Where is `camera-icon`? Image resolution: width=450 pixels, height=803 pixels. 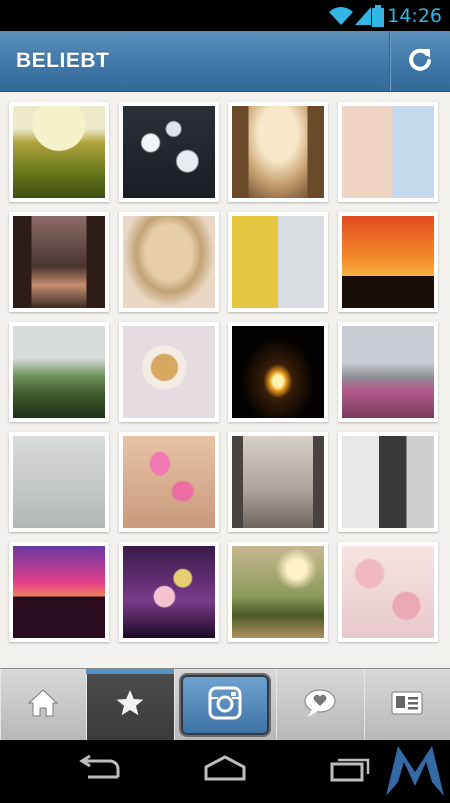 camera-icon is located at coordinates (225, 705).